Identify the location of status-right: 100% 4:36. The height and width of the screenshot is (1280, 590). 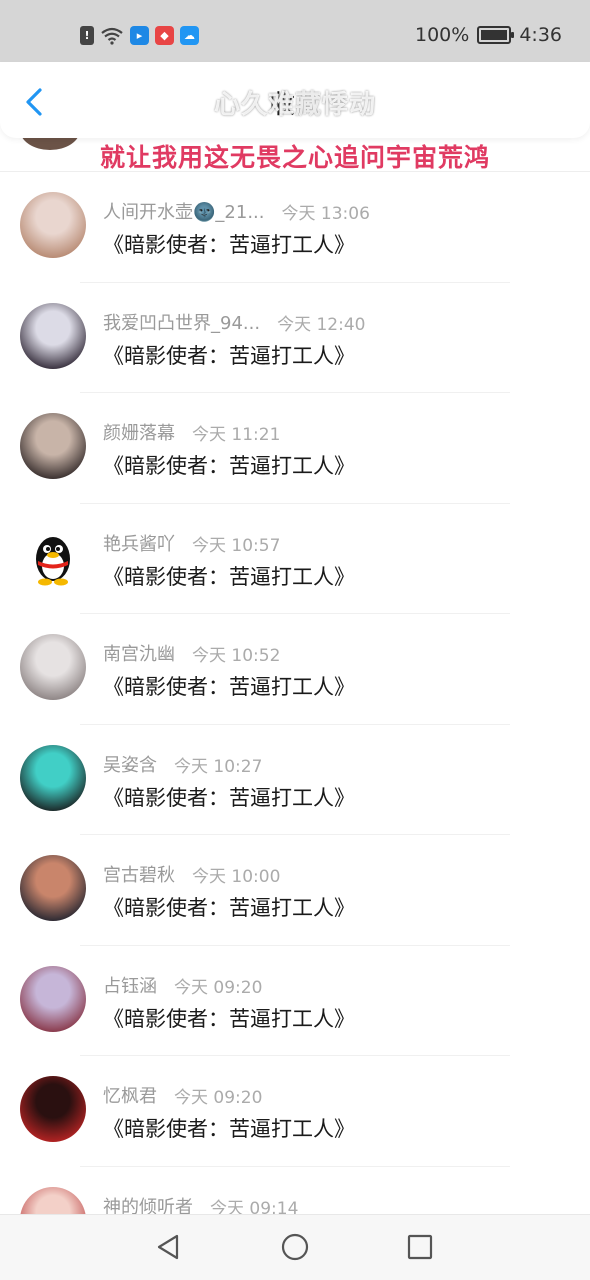
(488, 35).